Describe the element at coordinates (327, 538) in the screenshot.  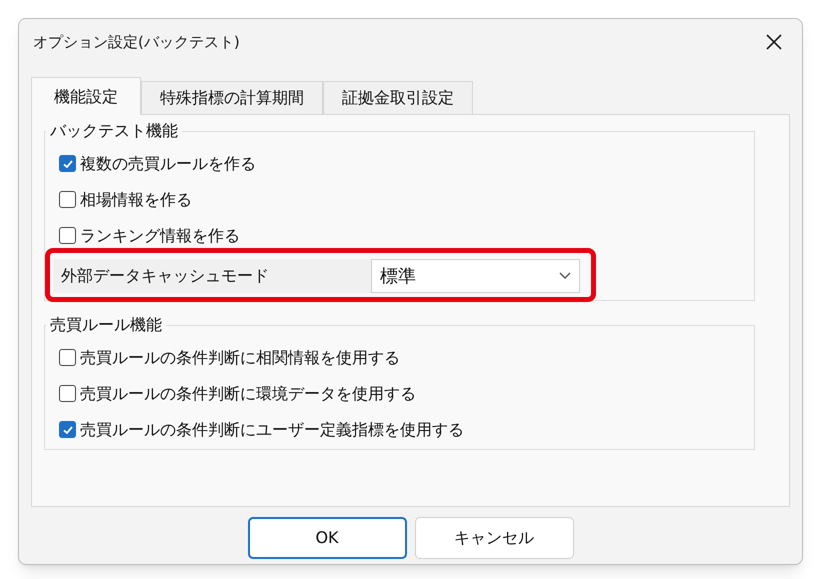
I see `dialog-button: OK` at that location.